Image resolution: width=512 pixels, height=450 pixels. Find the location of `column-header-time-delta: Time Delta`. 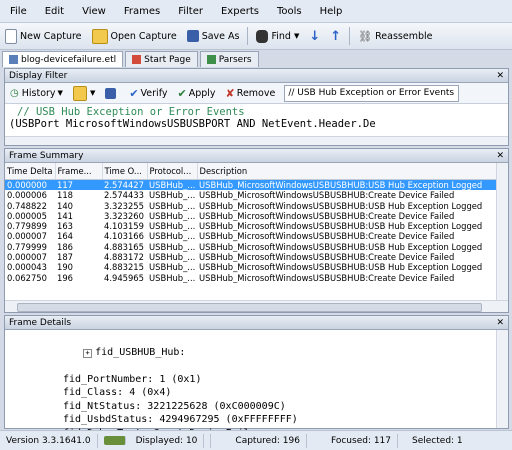

column-header-time-delta: Time Delta is located at coordinates (30, 171).